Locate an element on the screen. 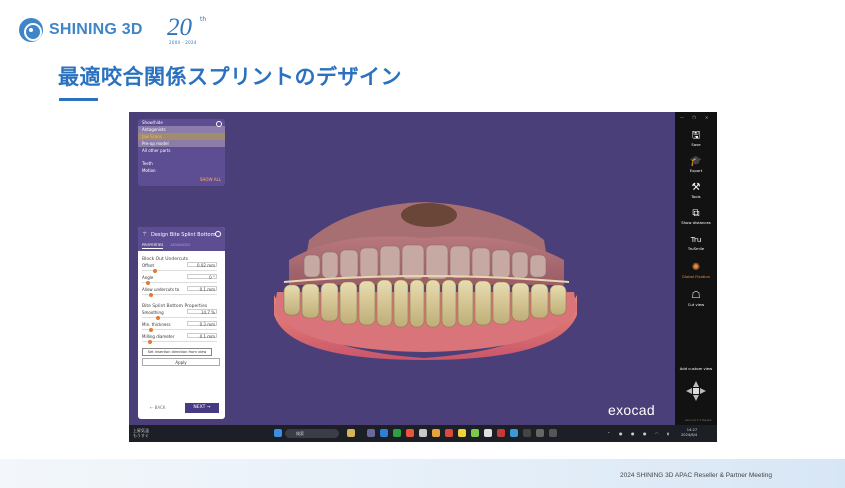 The height and width of the screenshot is (488, 845). next-label: NEXT is located at coordinates (199, 407).